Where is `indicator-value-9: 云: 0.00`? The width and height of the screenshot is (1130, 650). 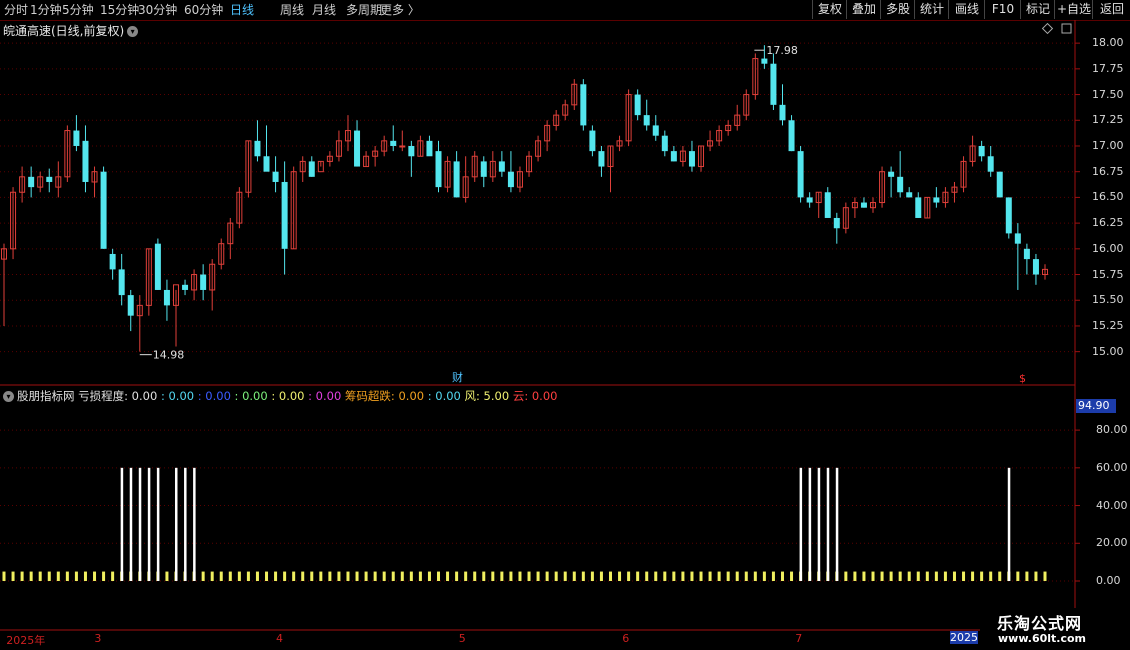 indicator-value-9: 云: 0.00 is located at coordinates (533, 396).